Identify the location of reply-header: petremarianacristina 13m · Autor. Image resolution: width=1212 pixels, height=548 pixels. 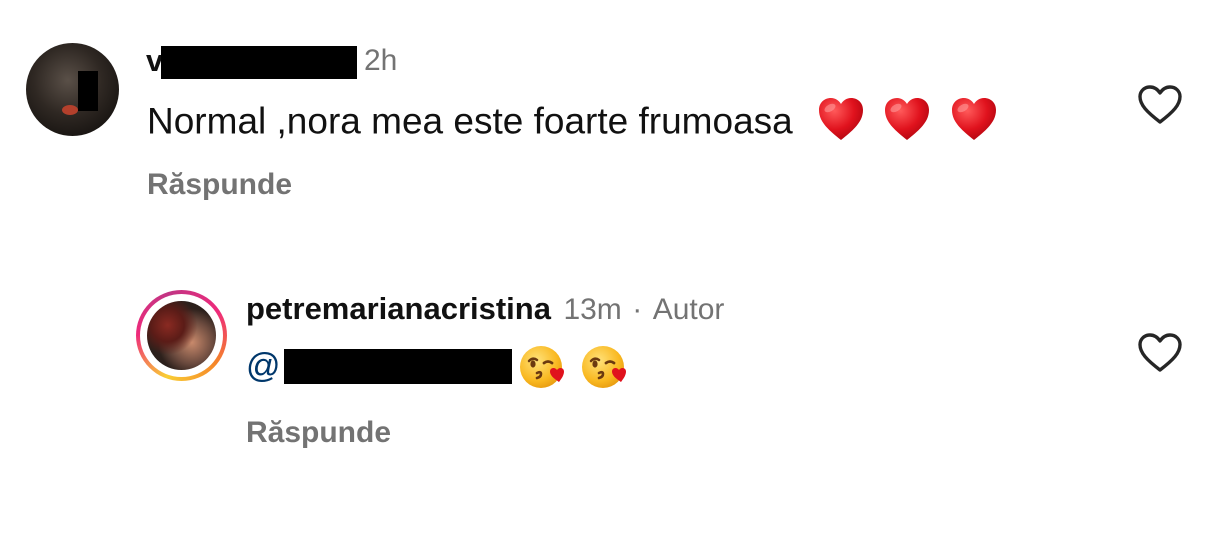
(485, 309).